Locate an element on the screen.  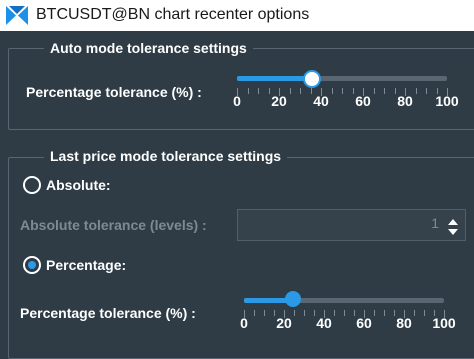
last-price-percentage-tolerance-slider: 0 20 40 60 80 100 is located at coordinates (348, 311).